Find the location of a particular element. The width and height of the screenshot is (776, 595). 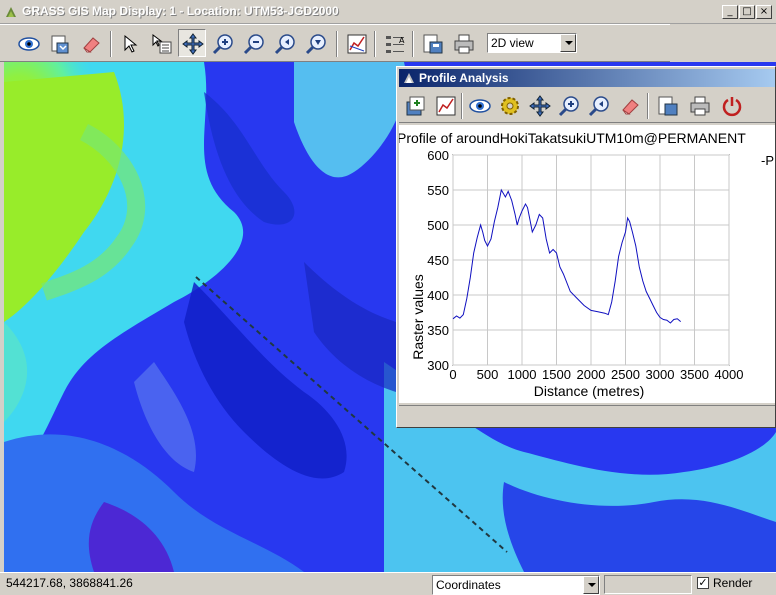

analyze-icon is located at coordinates (357, 44).